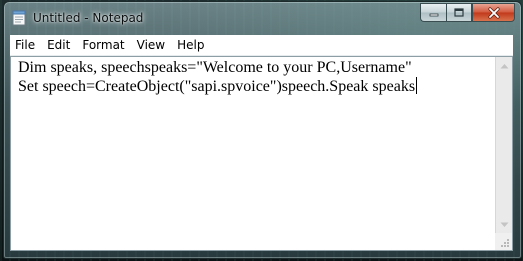 This screenshot has width=523, height=261. I want to click on maximize-button, so click(459, 12).